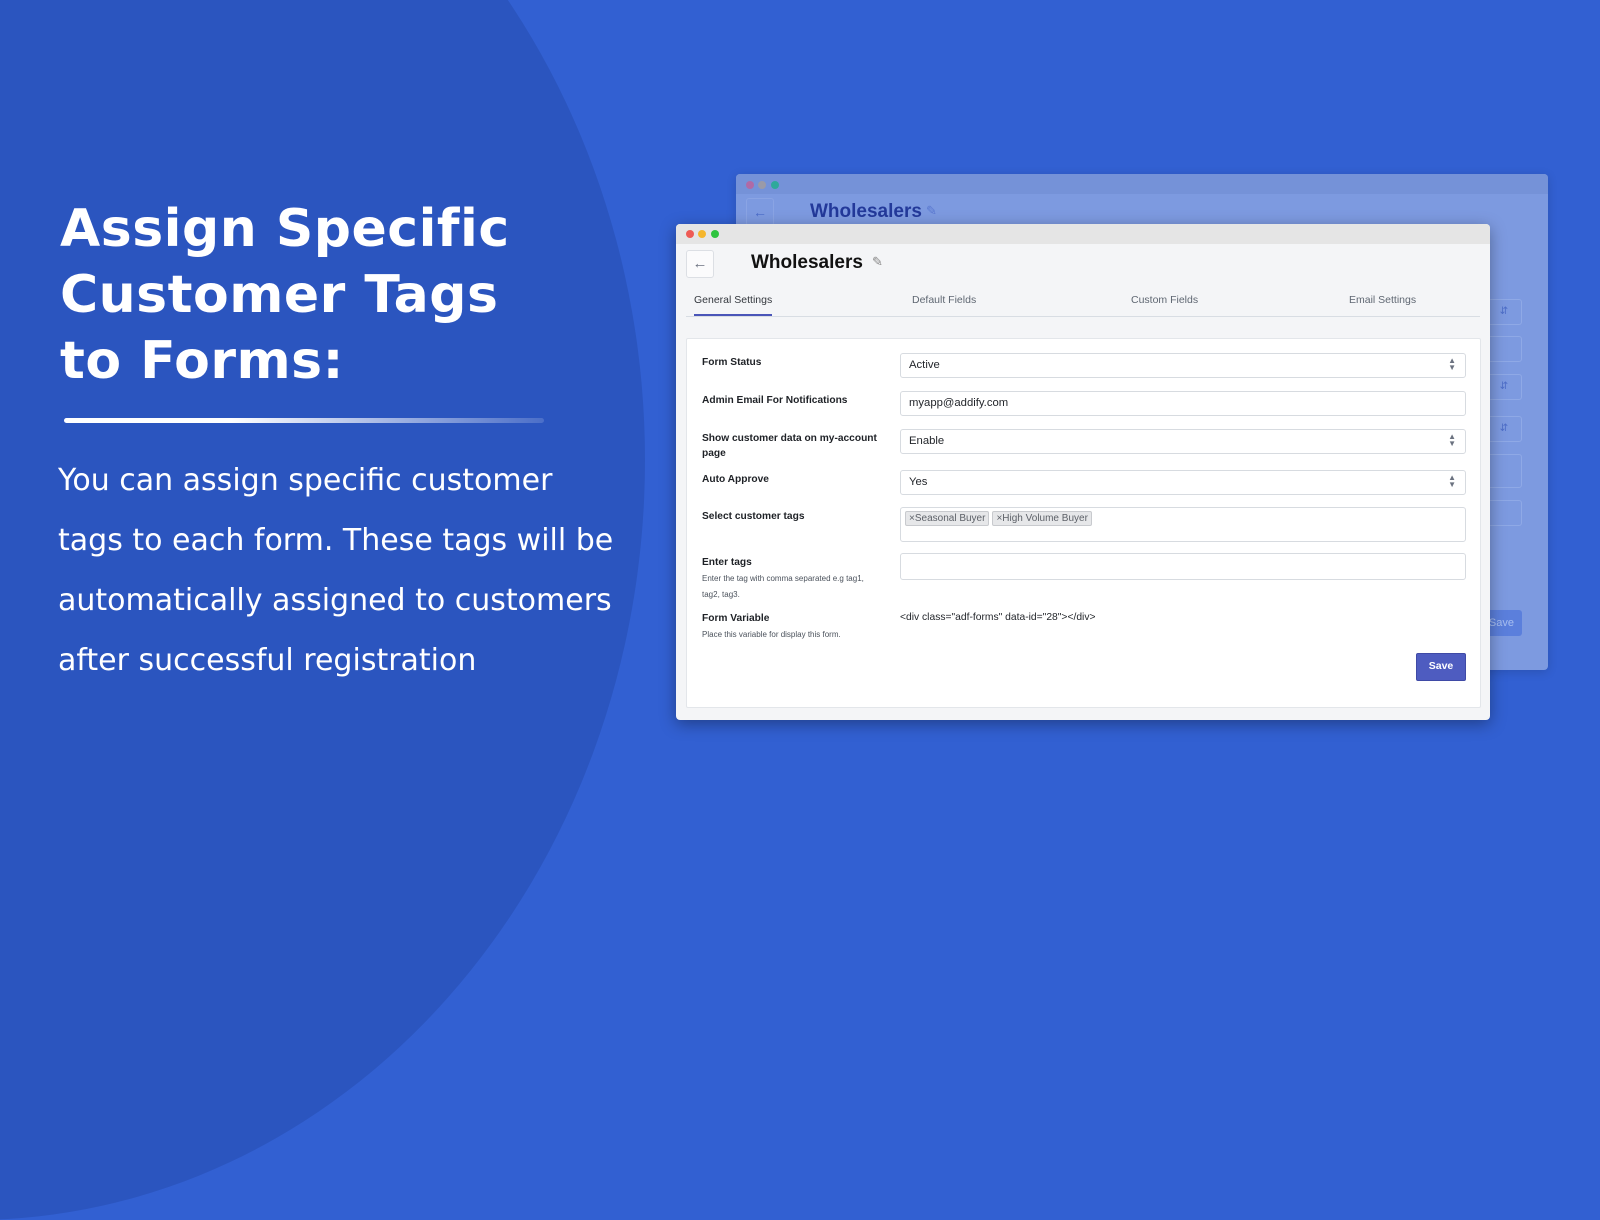  Describe the element at coordinates (1183, 524) in the screenshot. I see `customer-tags-multiselect: ×Seasonal Buyer ×High Volume Buyer` at that location.